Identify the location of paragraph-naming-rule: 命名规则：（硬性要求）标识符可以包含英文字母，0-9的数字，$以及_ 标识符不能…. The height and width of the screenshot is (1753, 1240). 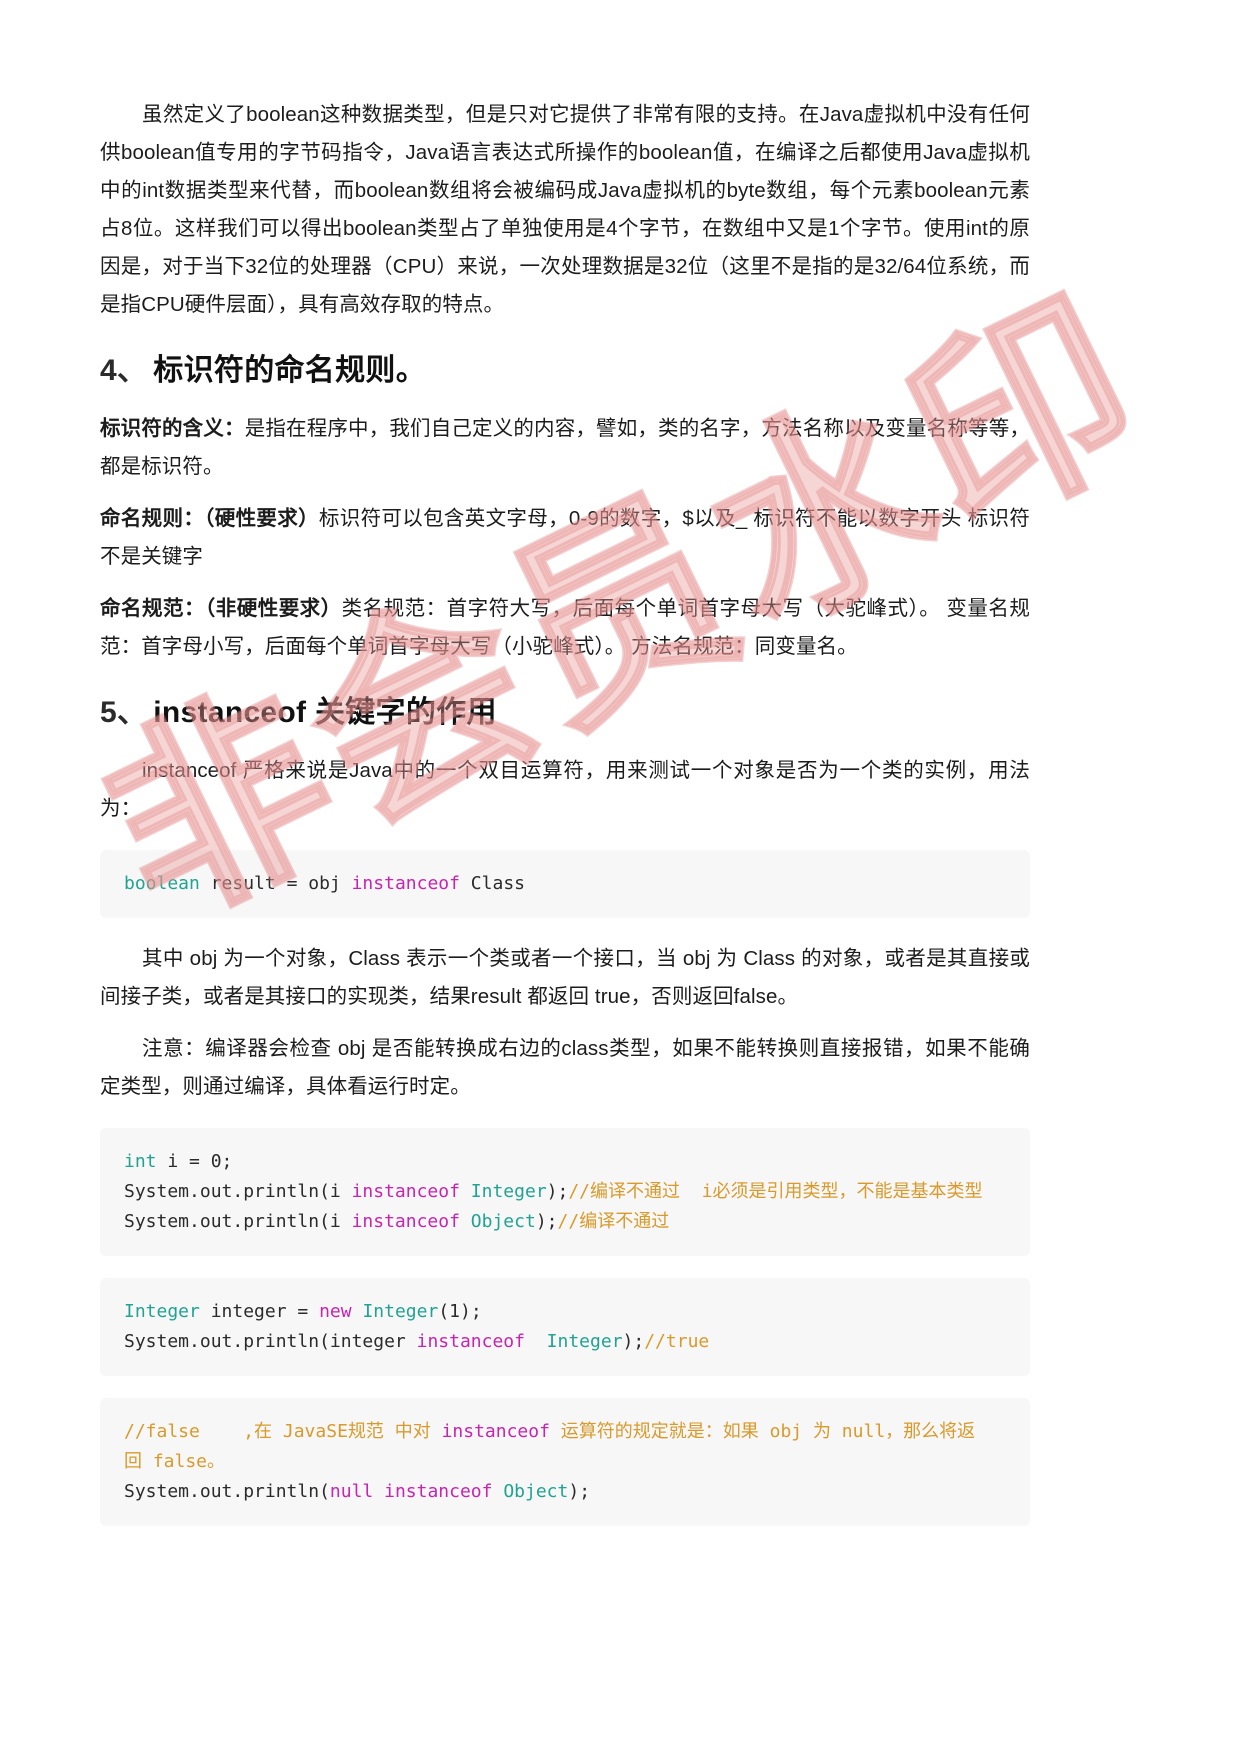
(565, 538).